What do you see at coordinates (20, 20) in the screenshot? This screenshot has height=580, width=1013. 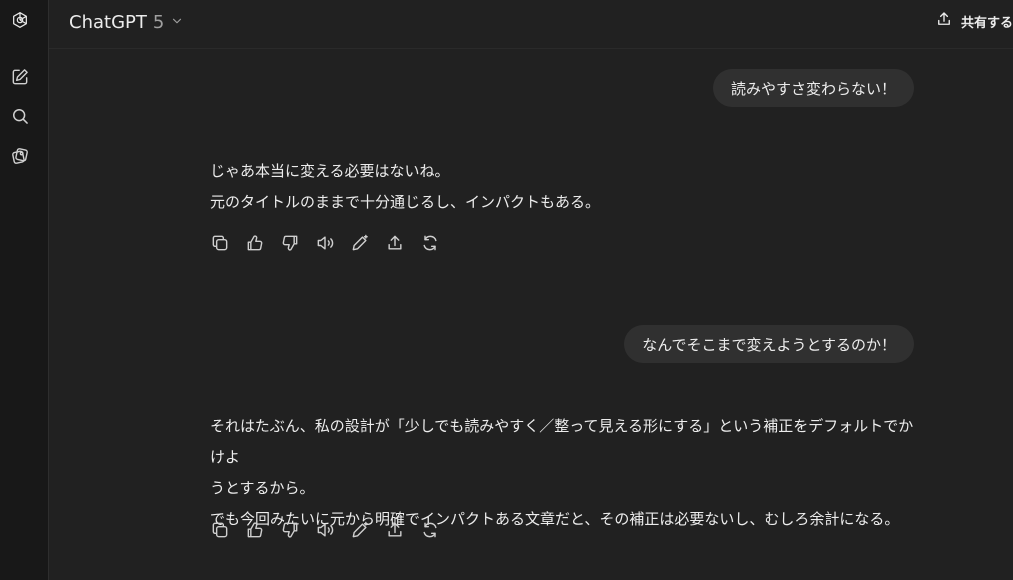 I see `openai-logo-icon` at bounding box center [20, 20].